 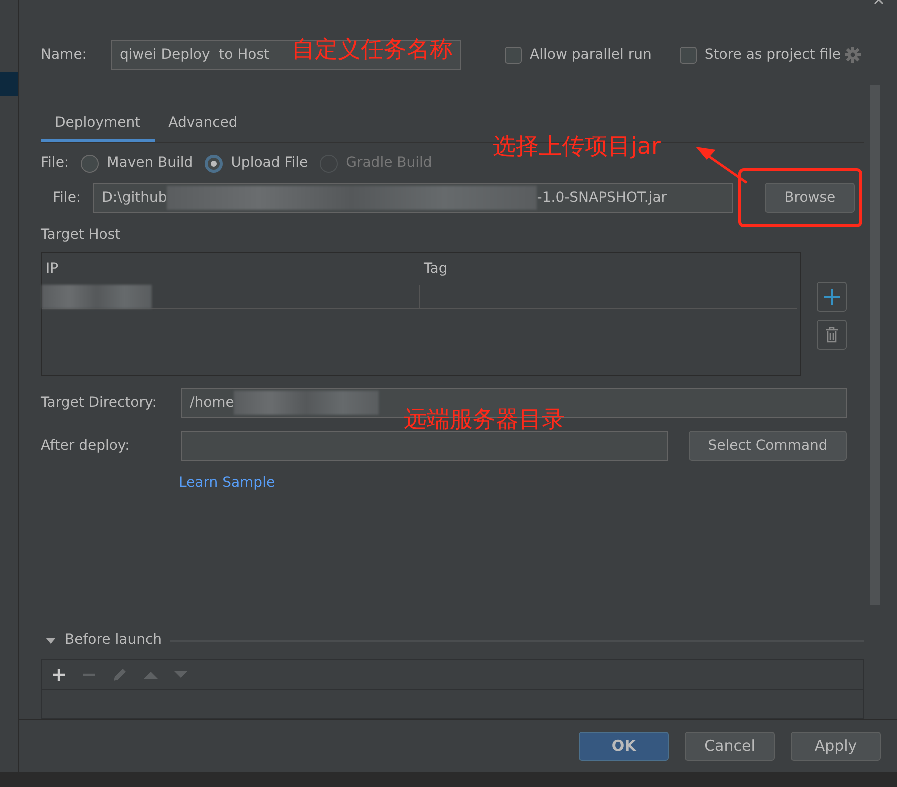 I want to click on name-label: Name:, so click(x=64, y=55).